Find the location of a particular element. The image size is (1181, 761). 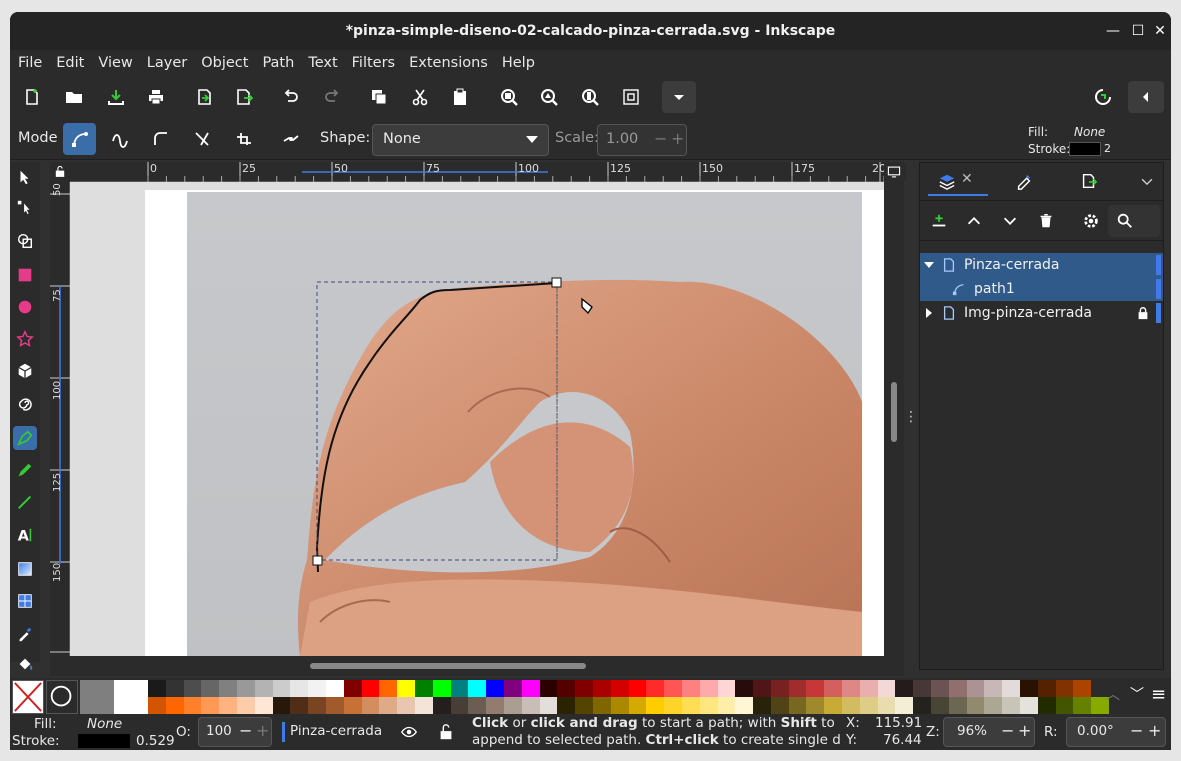

opacity-spinbox: 100 − + is located at coordinates (235, 732).